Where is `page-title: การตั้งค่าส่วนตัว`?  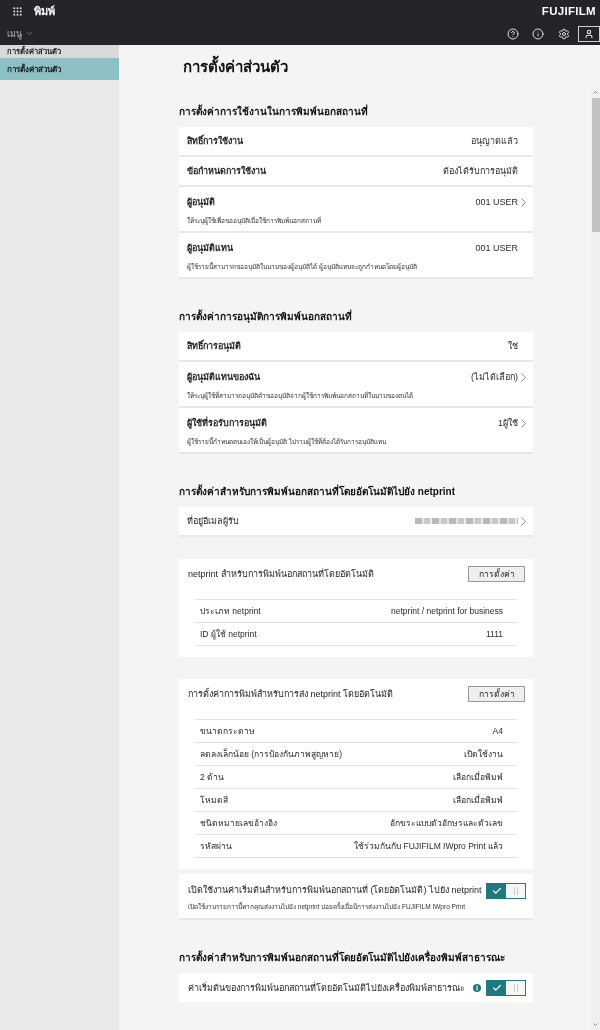 page-title: การตั้งค่าส่วนตัว is located at coordinates (235, 66).